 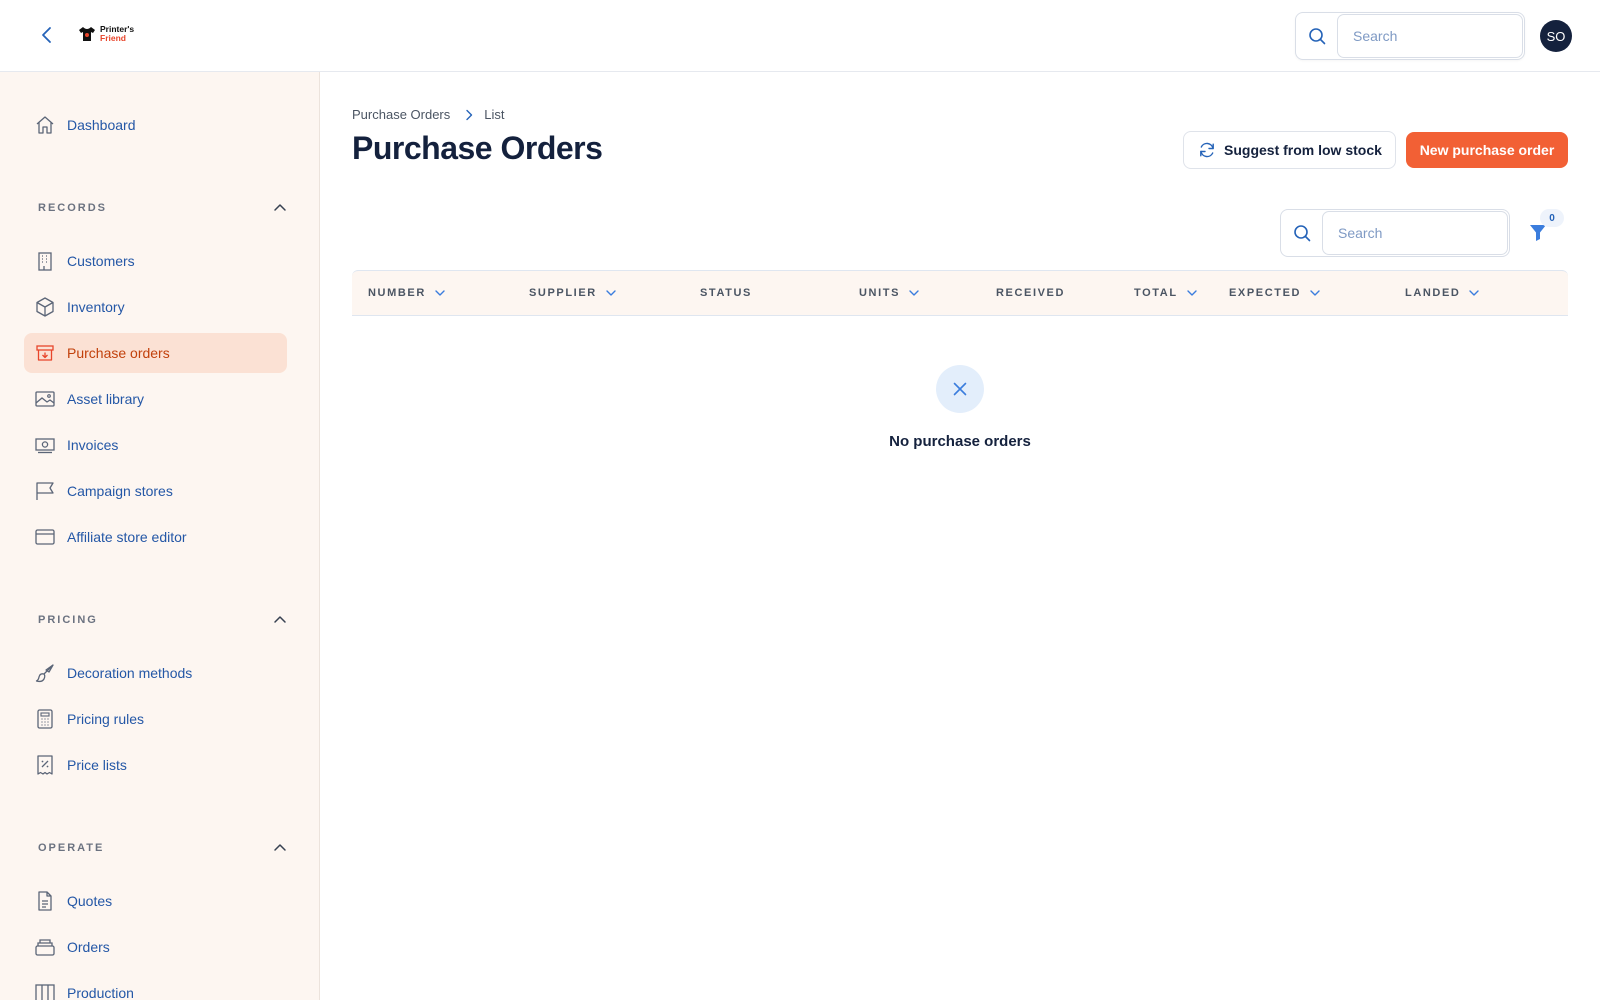 I want to click on archive-down-icon, so click(x=45, y=353).